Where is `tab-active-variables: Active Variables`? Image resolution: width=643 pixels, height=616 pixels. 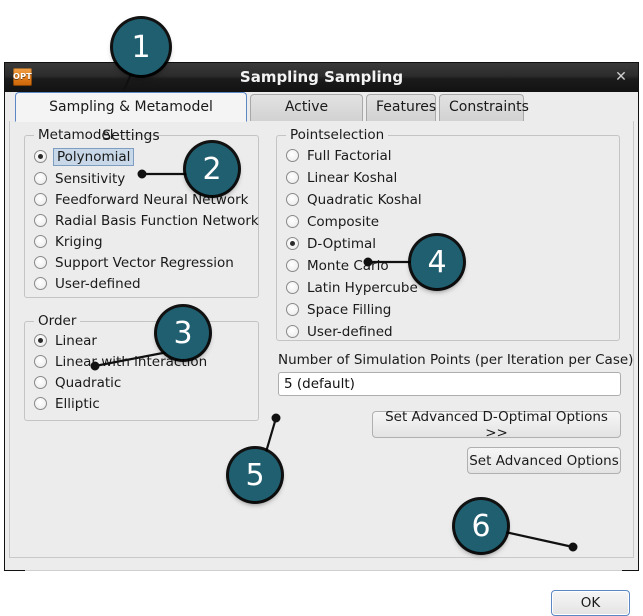 tab-active-variables: Active Variables is located at coordinates (306, 117).